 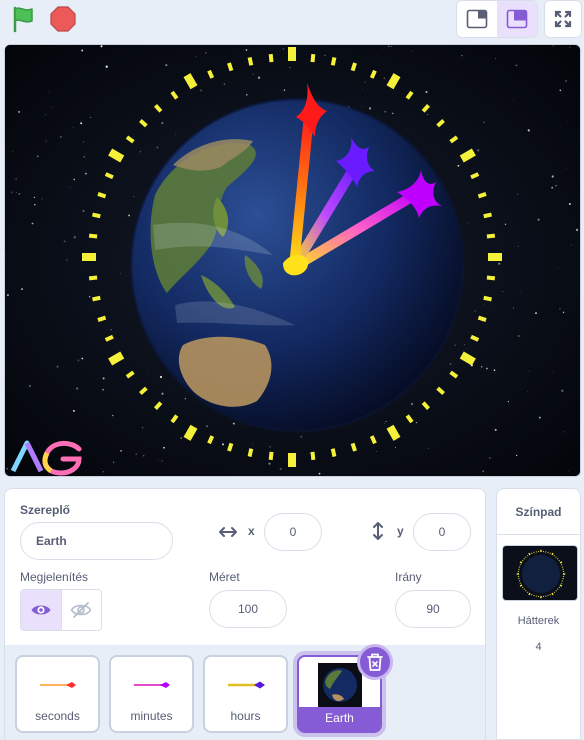 I want to click on stage-header, so click(x=292, y=20).